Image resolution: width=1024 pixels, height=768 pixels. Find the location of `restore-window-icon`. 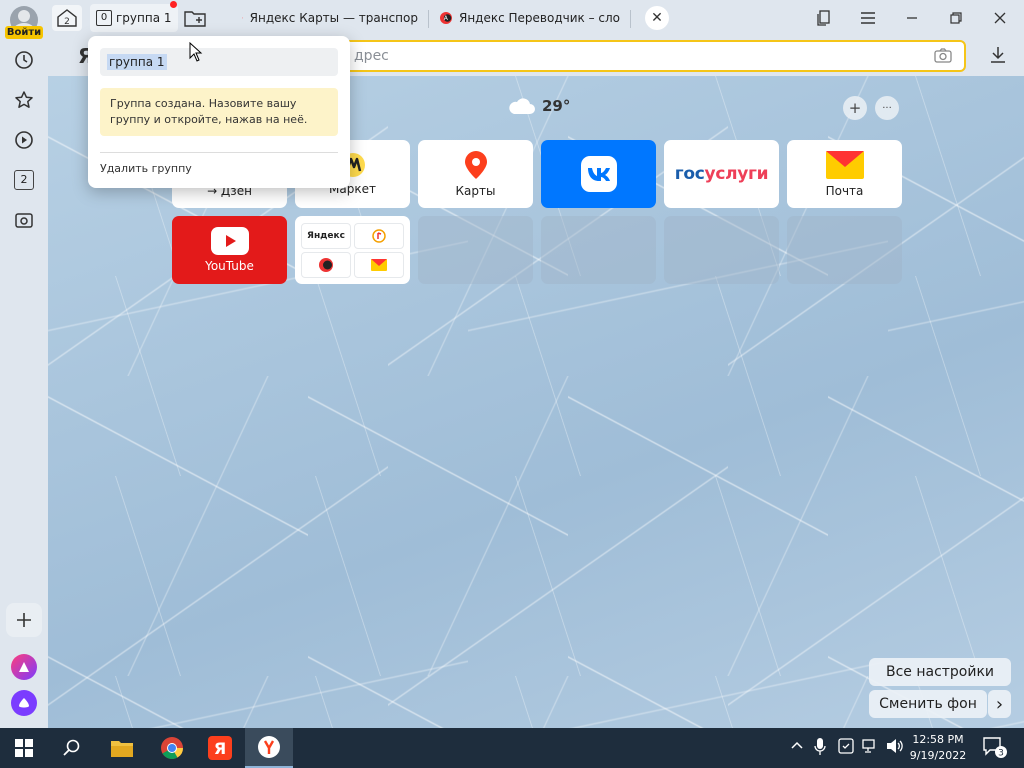

restore-window-icon is located at coordinates (956, 18).